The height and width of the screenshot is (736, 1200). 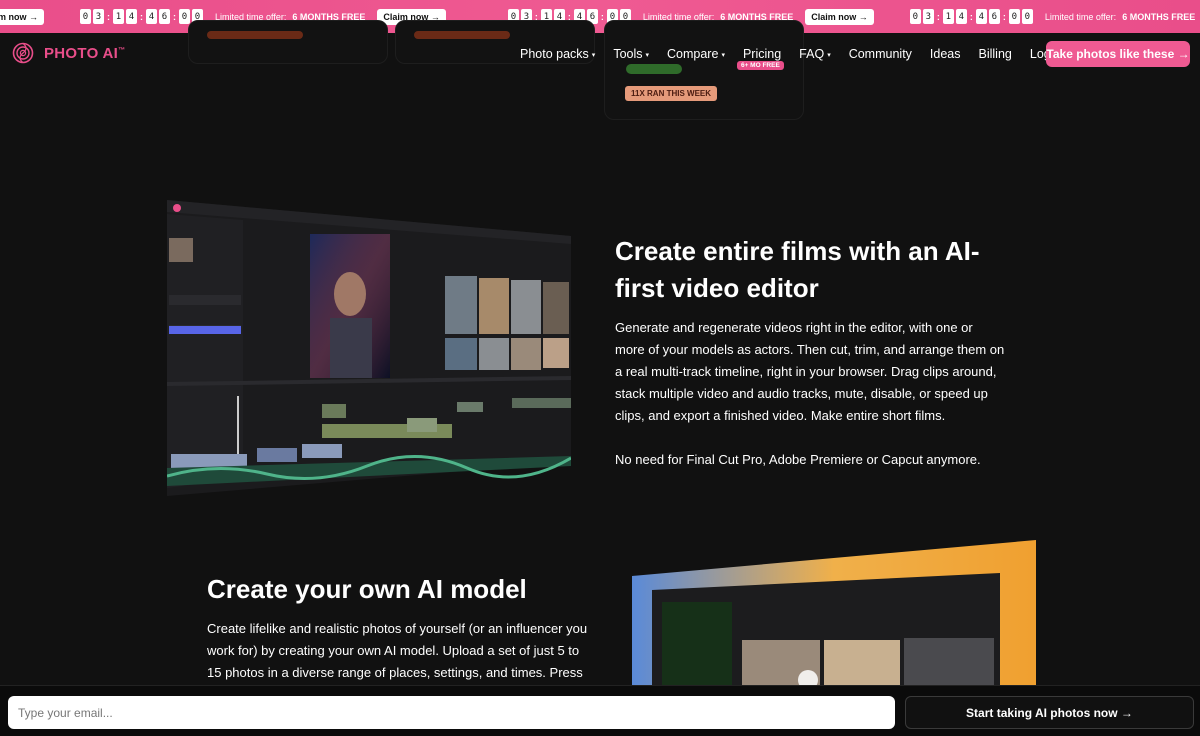 What do you see at coordinates (85, 53) in the screenshot?
I see `logo-text: PHOTO AI™` at bounding box center [85, 53].